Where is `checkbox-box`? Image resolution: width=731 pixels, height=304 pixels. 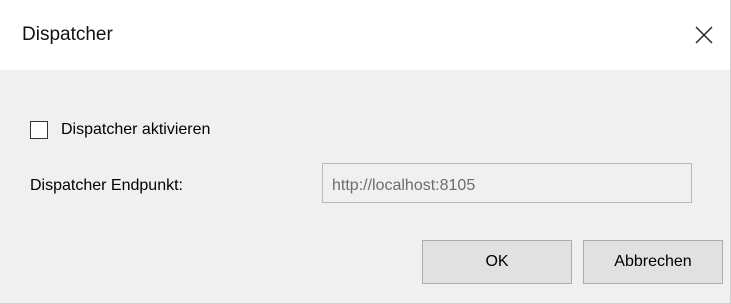
checkbox-box is located at coordinates (39, 130).